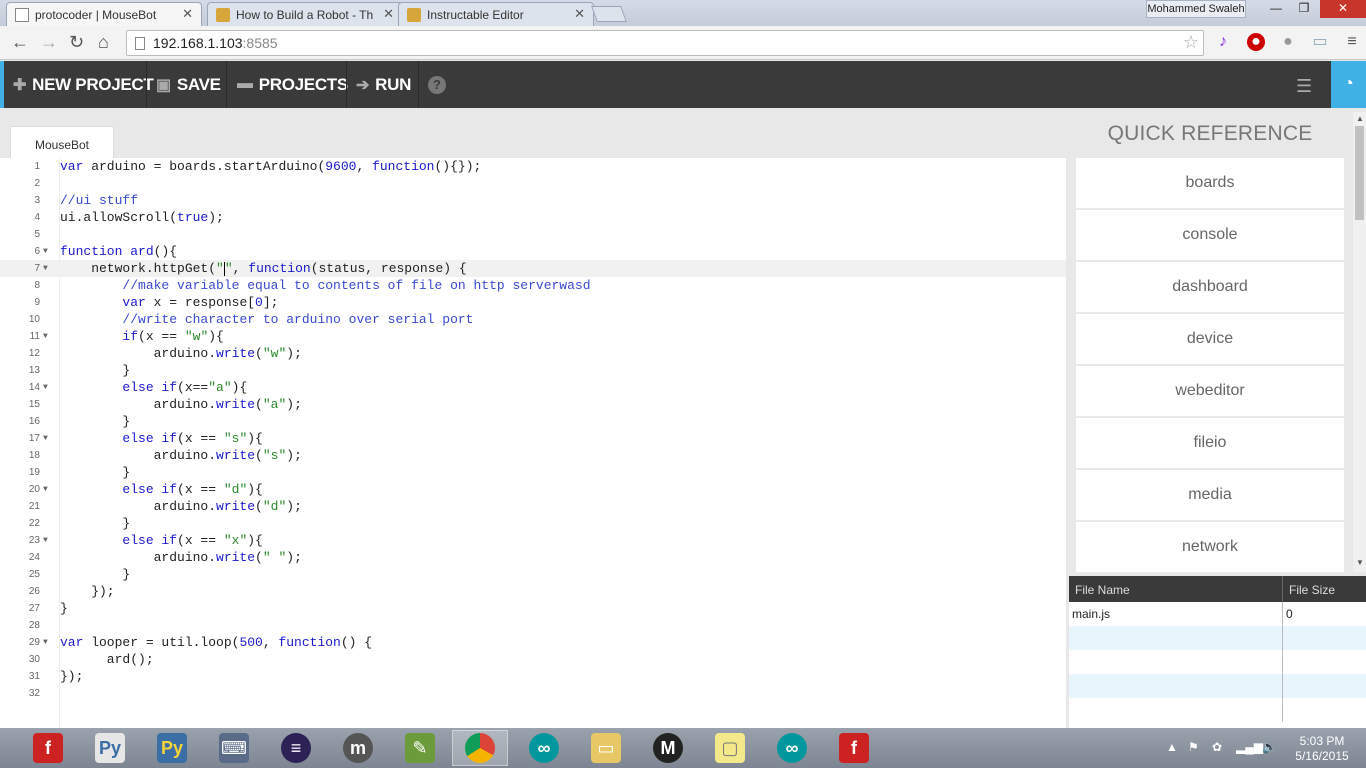 This screenshot has width=1366, height=768. I want to click on code-line: 11 ▼ if(x == "w"){, so click(533, 336).